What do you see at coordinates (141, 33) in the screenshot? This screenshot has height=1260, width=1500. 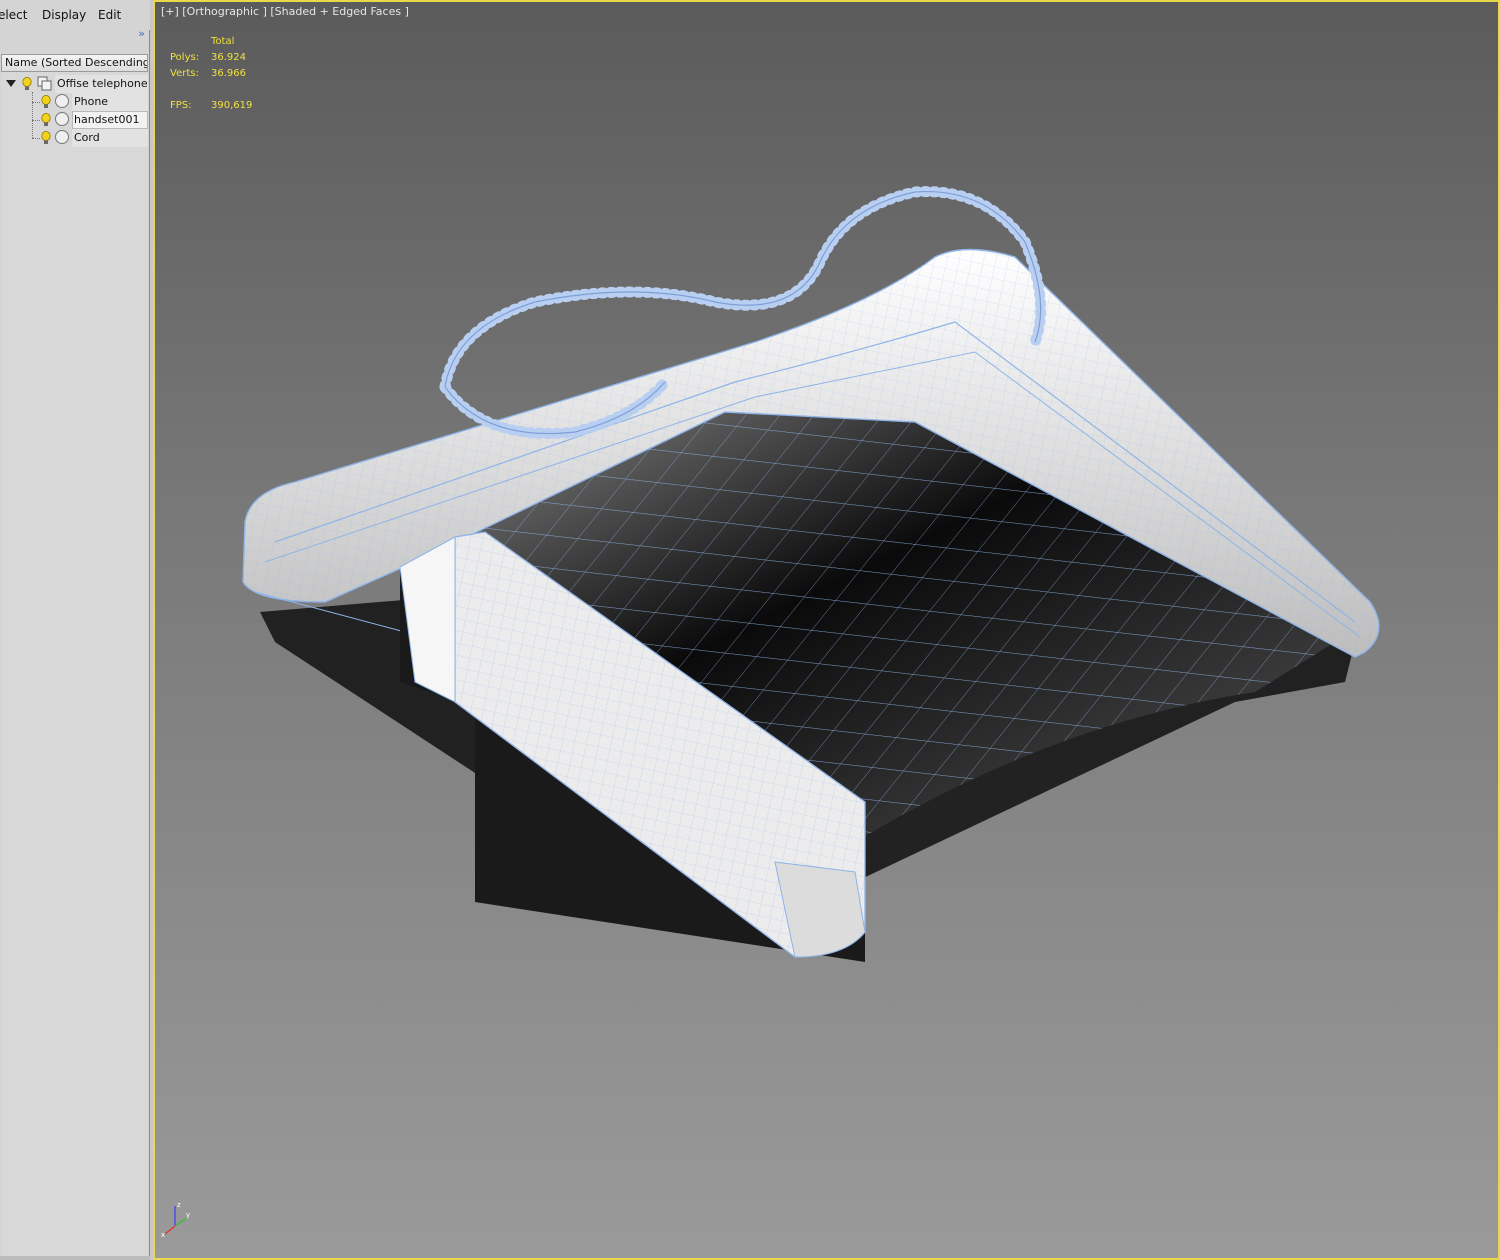 I see `more-menu-chevron-icon: »` at bounding box center [141, 33].